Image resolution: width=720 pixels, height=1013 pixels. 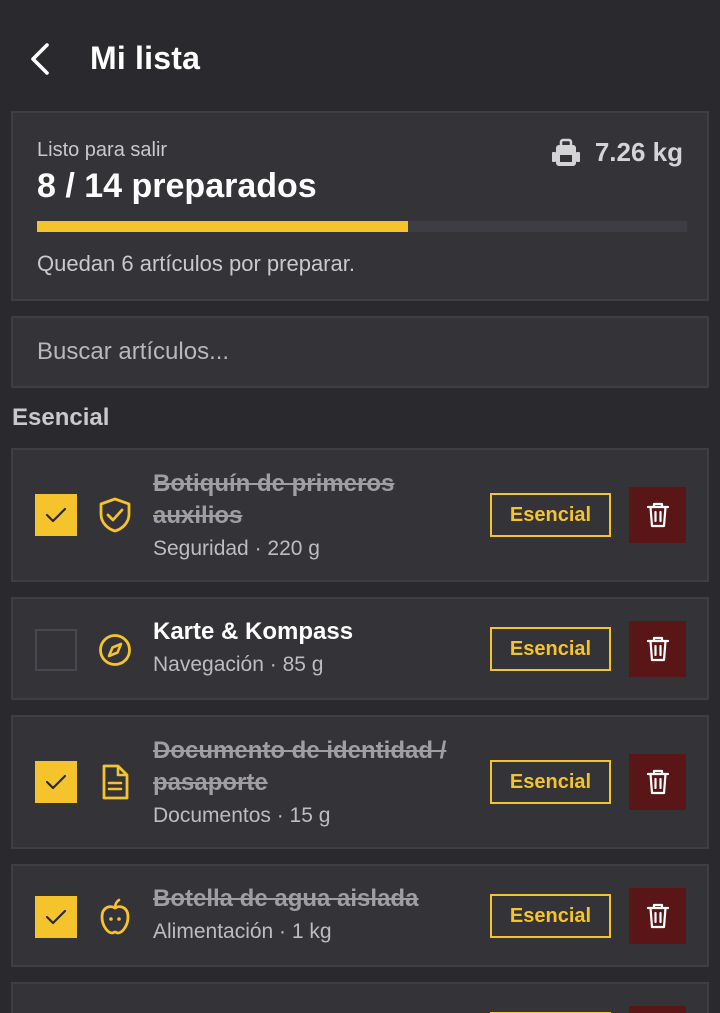 What do you see at coordinates (177, 186) in the screenshot?
I see `packed-count: 8 / 14 preparados` at bounding box center [177, 186].